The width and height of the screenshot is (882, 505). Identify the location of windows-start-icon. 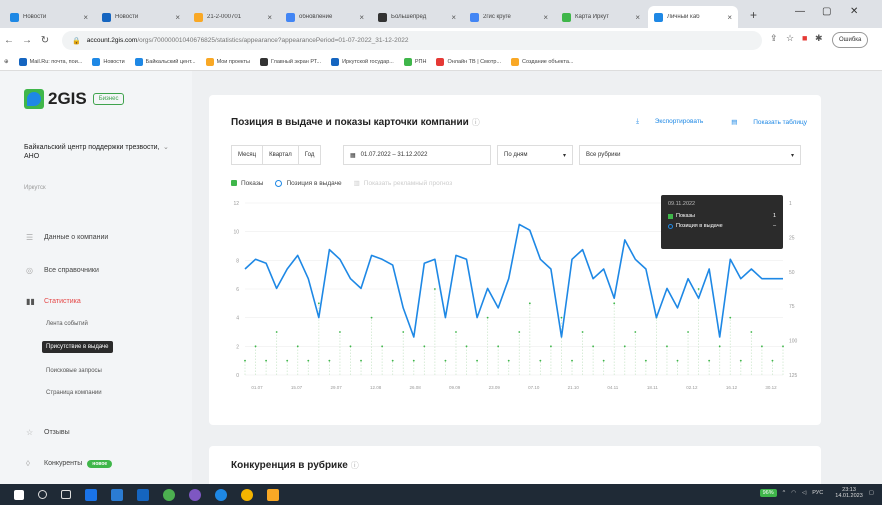
(19, 494).